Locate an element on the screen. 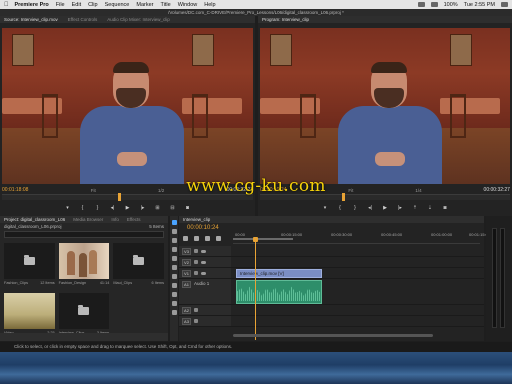 Image resolution: width=512 pixels, height=384 pixels. wifi-icon is located at coordinates (421, 4).